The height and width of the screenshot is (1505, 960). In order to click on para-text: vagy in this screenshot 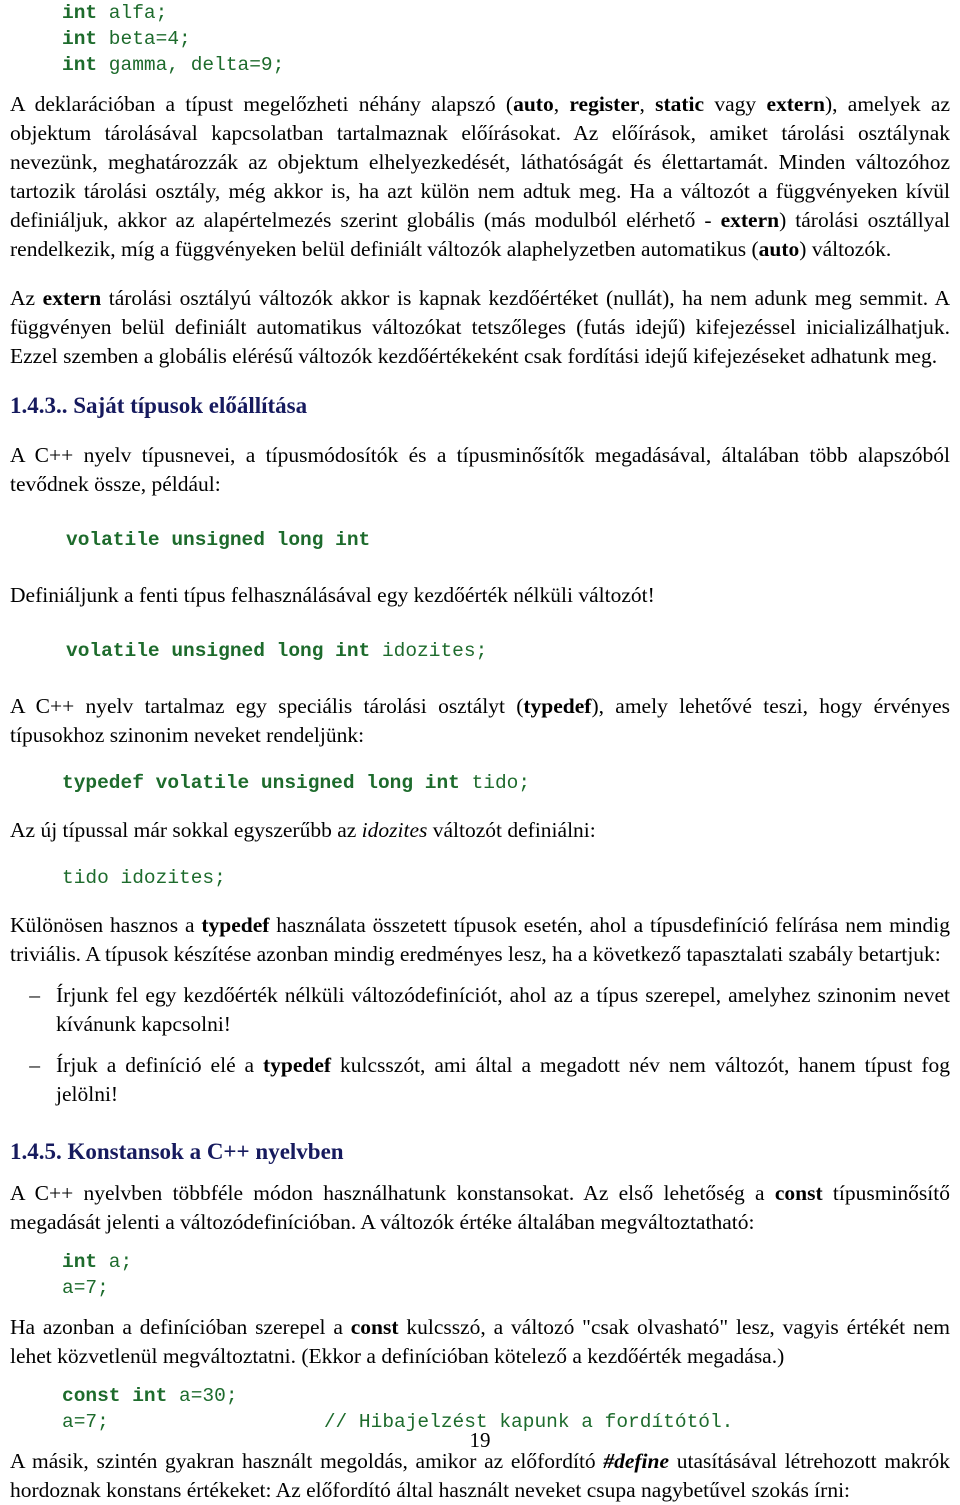, I will do `click(735, 104)`.